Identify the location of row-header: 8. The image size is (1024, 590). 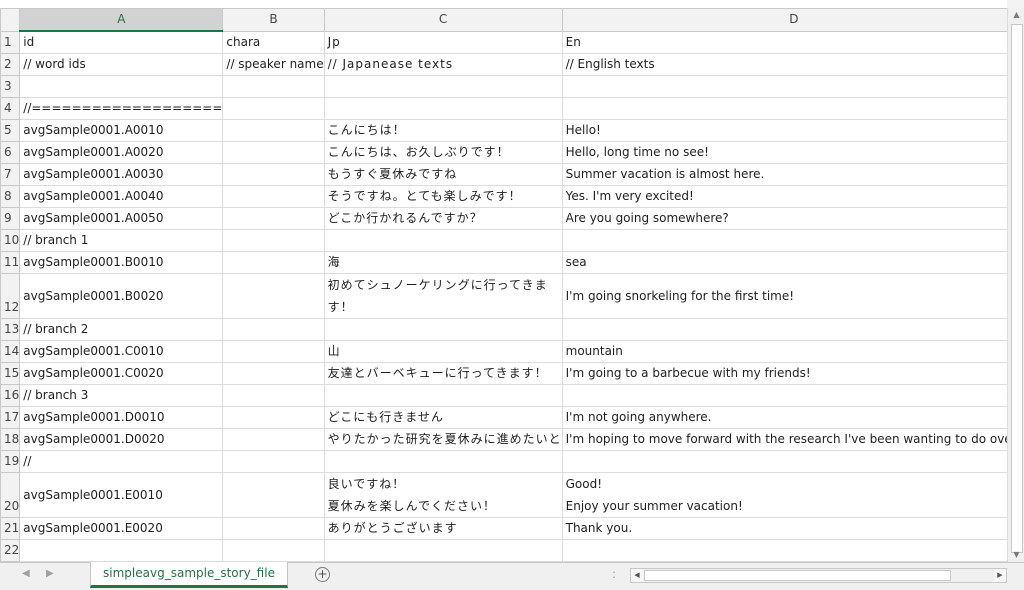
(10, 196).